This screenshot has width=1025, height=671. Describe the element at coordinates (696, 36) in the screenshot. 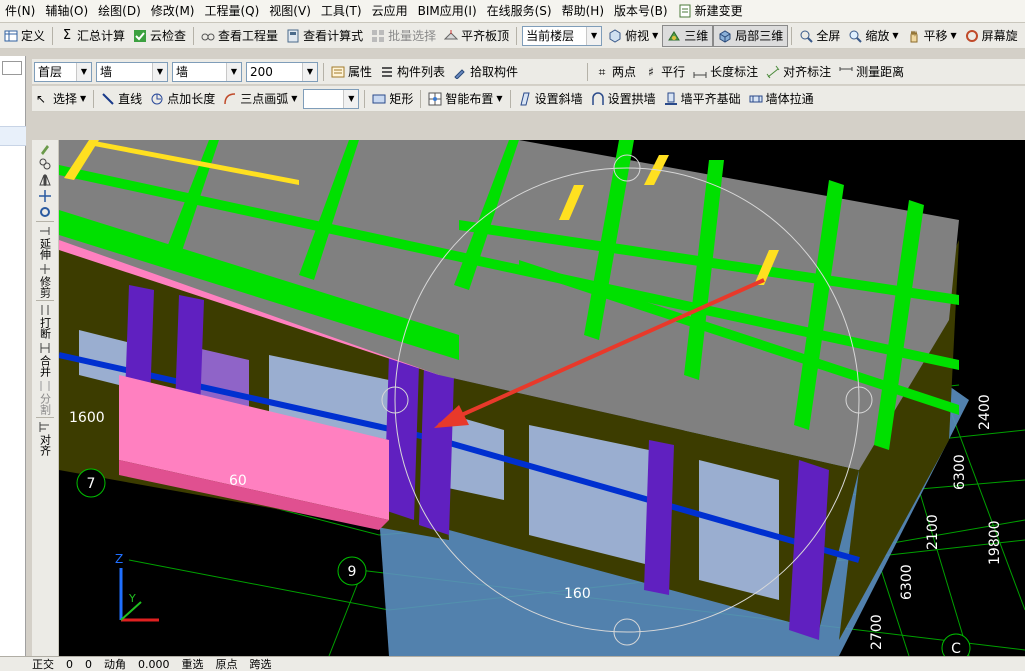

I see `three-d-label: 三维` at that location.